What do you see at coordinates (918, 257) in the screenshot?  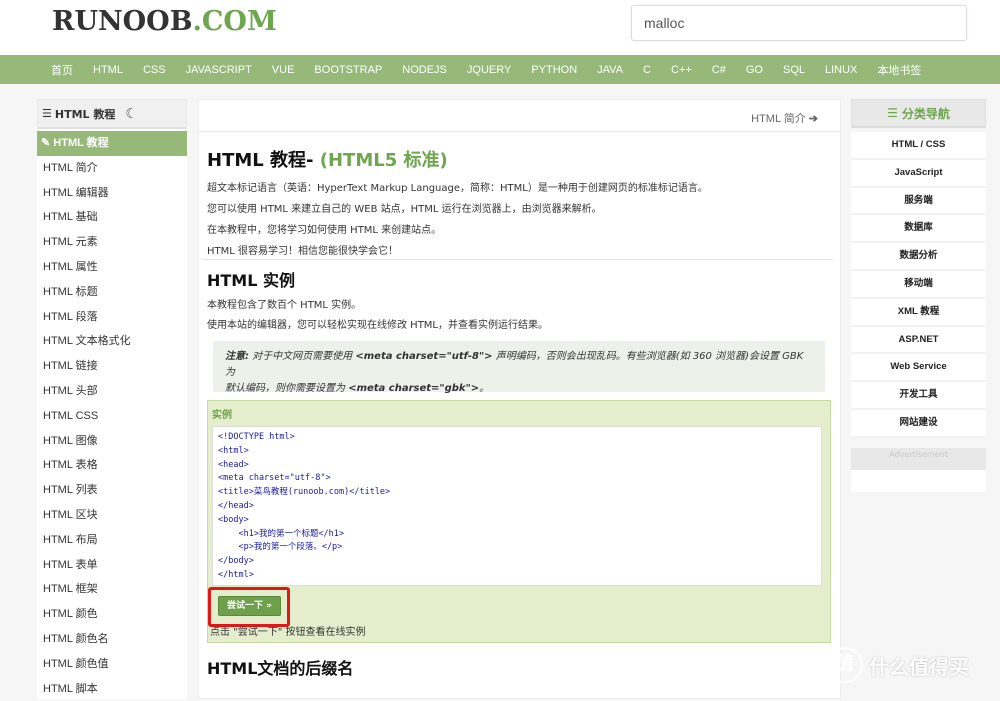 I see `category-item: 数据分析` at bounding box center [918, 257].